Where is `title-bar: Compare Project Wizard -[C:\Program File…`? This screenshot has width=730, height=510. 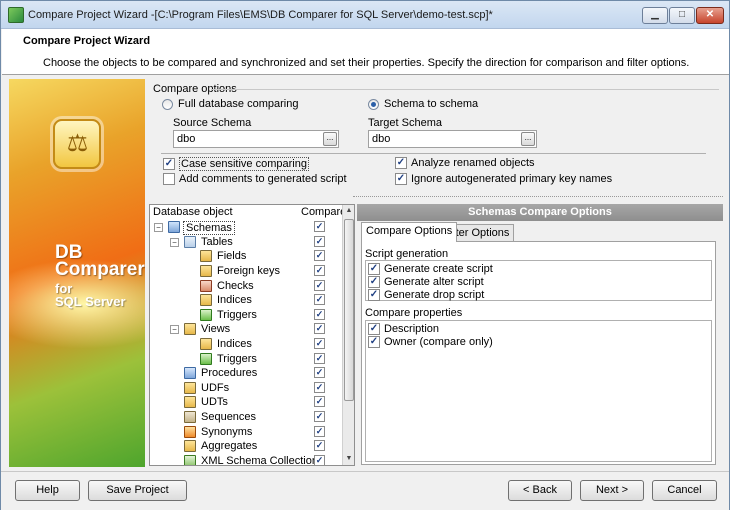
title-bar: Compare Project Wizard -[C:\Program File… is located at coordinates (365, 15).